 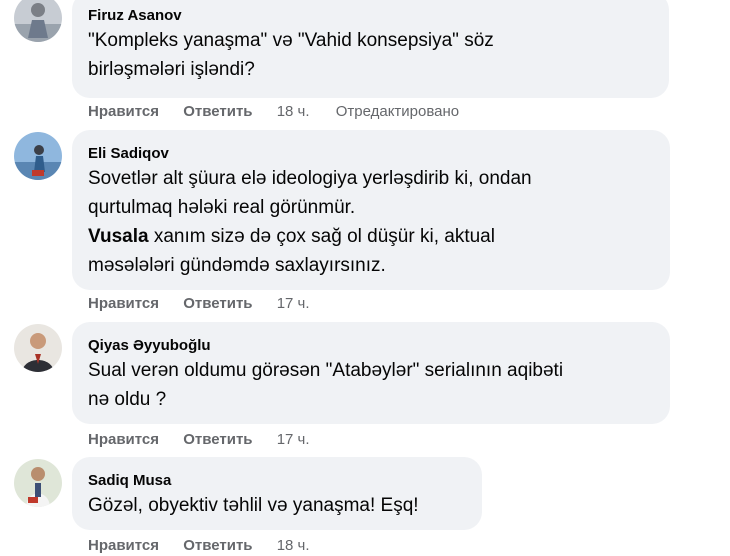 What do you see at coordinates (222, 207) in the screenshot?
I see `comment-text-line: qurtulmaq hələki real görünmür.` at bounding box center [222, 207].